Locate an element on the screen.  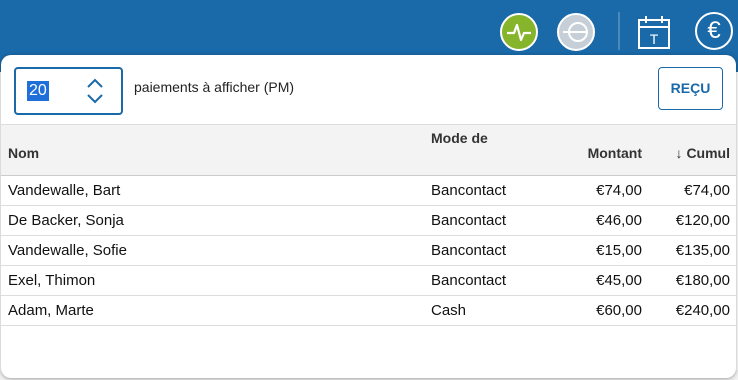
calendar-icon-graphic: T is located at coordinates (654, 32).